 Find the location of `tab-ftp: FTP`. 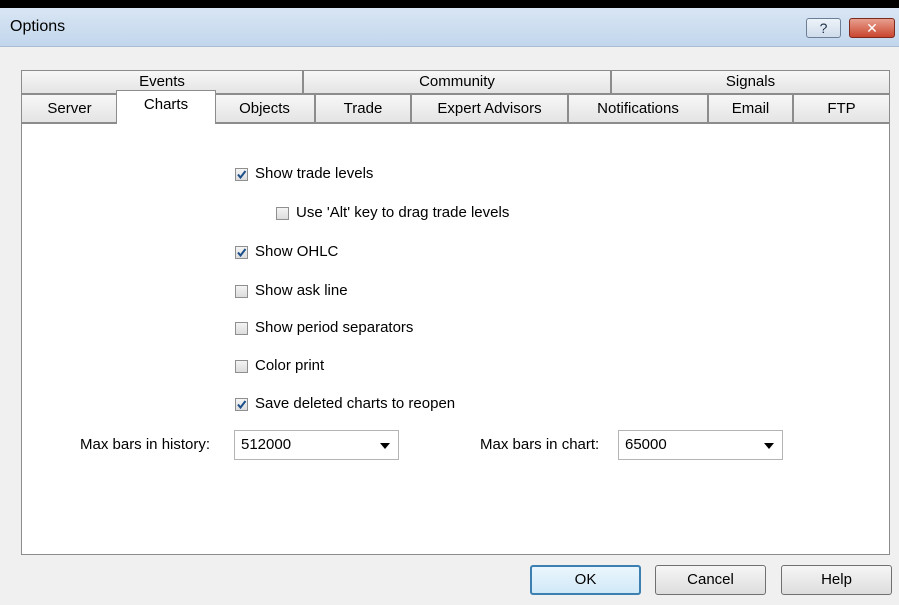

tab-ftp: FTP is located at coordinates (841, 108).